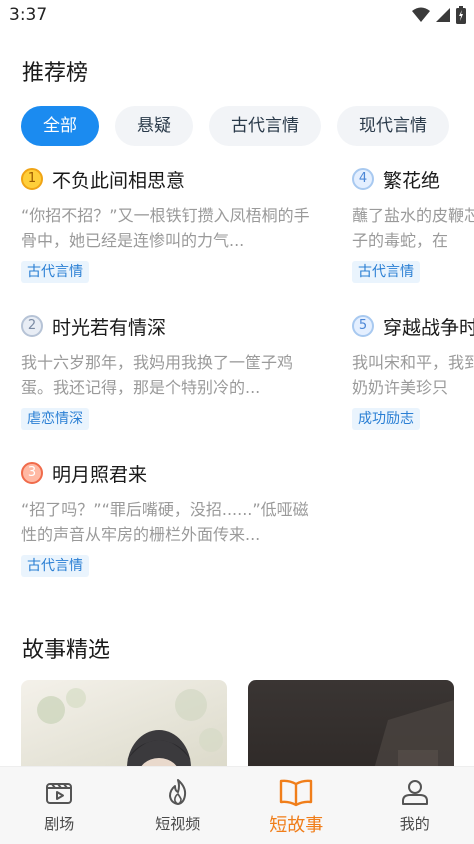 Image resolution: width=474 pixels, height=844 pixels. I want to click on story-title: 时光若有情深, so click(109, 327).